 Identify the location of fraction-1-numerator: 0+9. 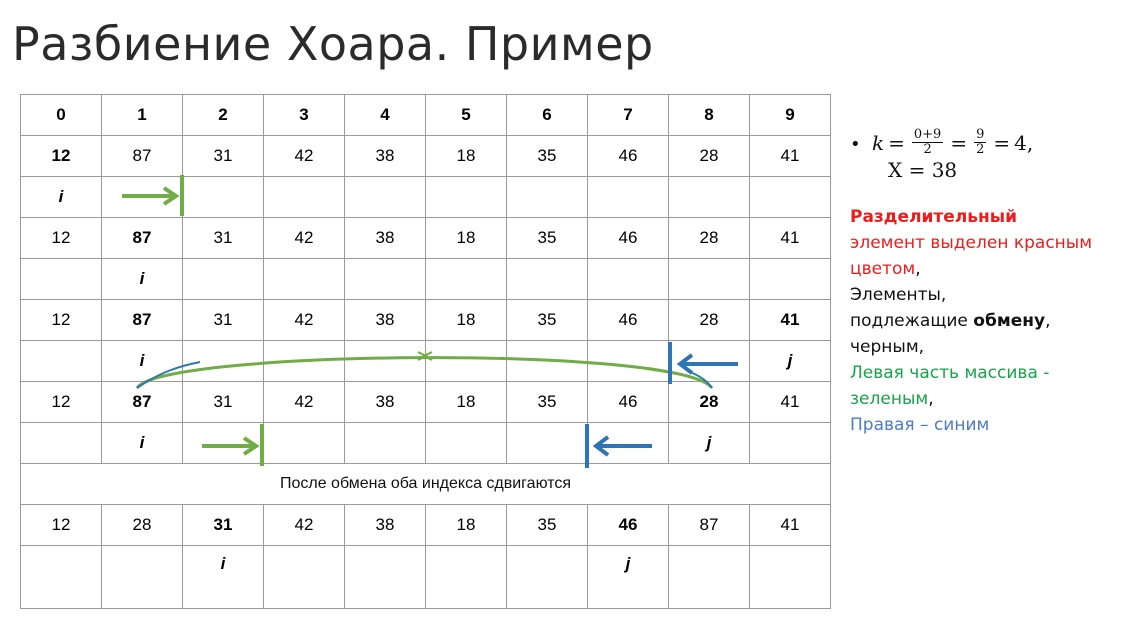
(927, 135).